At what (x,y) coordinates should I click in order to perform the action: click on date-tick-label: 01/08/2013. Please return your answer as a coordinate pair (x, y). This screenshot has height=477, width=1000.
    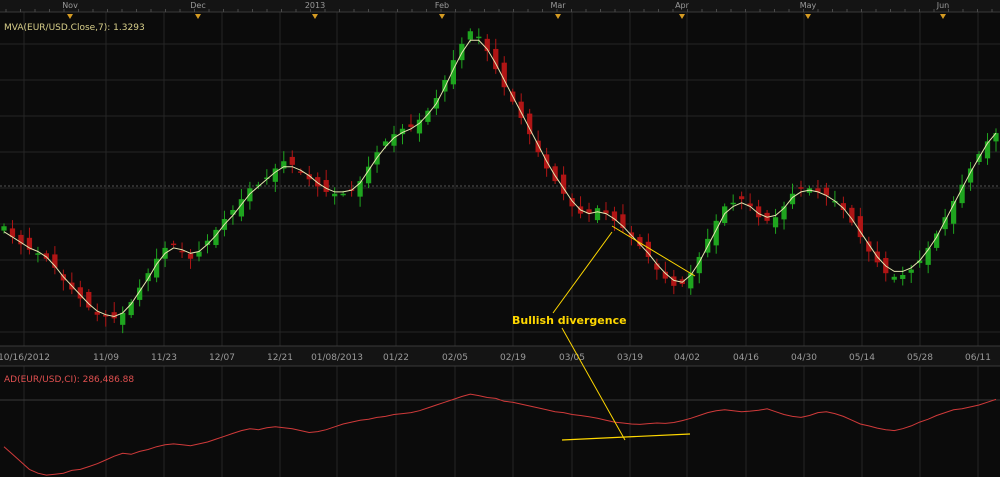
    Looking at the image, I should click on (337, 358).